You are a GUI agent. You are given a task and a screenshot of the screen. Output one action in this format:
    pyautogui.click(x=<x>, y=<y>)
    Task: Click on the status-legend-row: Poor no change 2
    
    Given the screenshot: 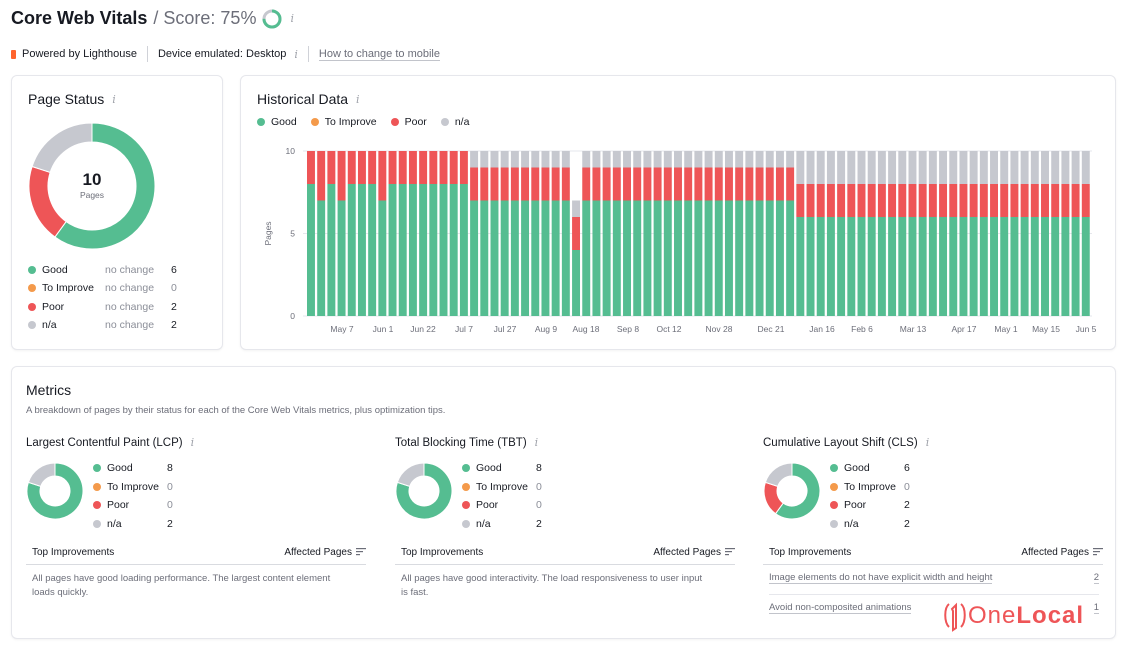 What is the action you would take?
    pyautogui.click(x=102, y=307)
    